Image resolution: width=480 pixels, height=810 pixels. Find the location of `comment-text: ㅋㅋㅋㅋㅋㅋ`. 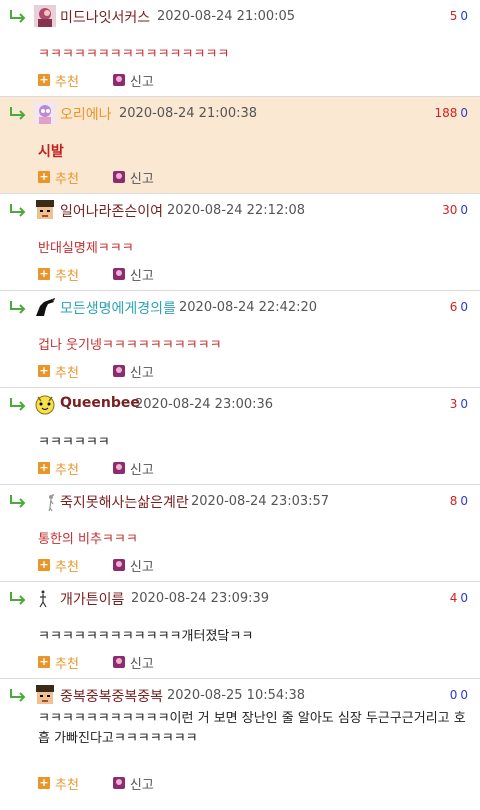

comment-text: ㅋㅋㅋㅋㅋㅋ is located at coordinates (74, 442).